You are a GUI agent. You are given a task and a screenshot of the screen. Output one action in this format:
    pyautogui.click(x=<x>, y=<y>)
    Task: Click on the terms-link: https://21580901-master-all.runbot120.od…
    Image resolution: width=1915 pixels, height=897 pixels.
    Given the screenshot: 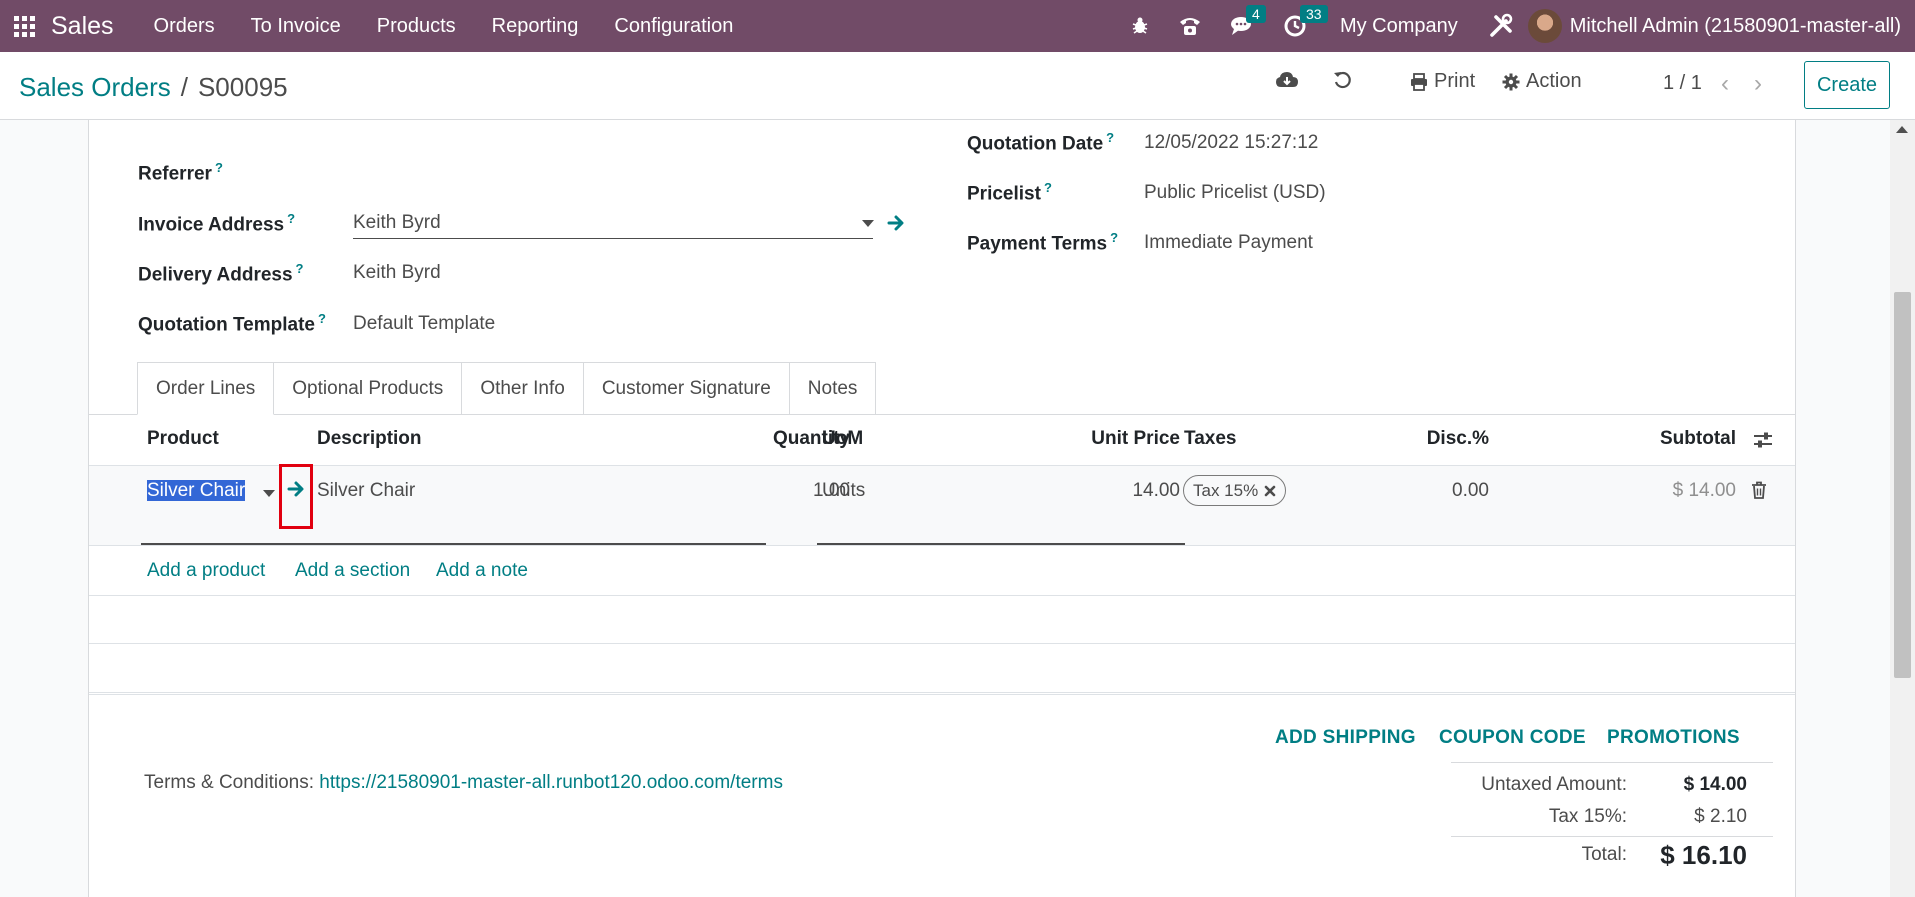 What is the action you would take?
    pyautogui.click(x=551, y=782)
    